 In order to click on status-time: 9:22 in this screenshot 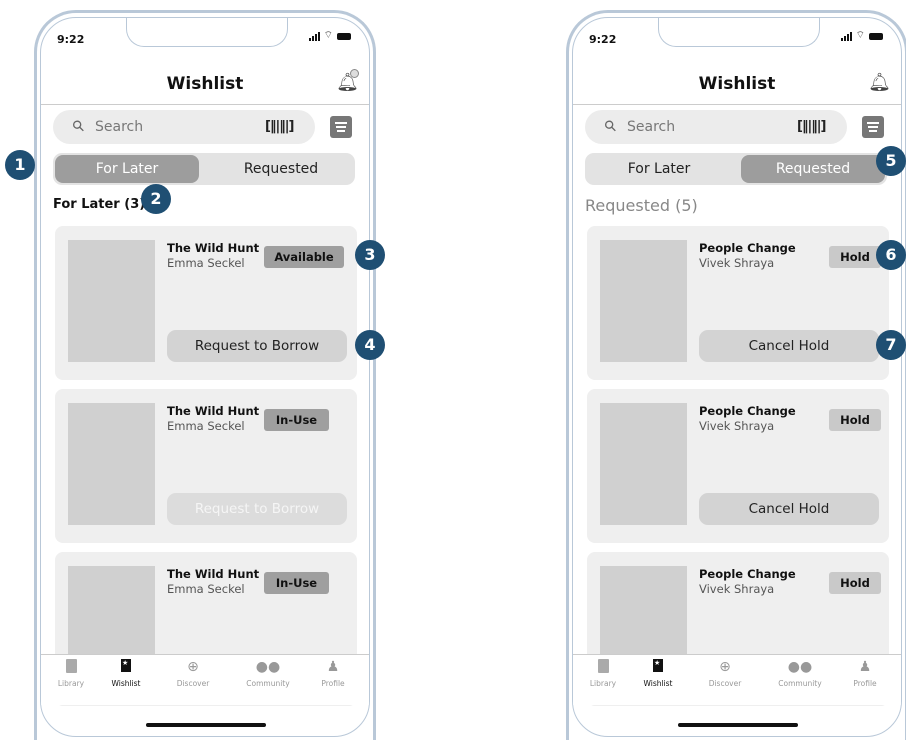, I will do `click(603, 39)`.